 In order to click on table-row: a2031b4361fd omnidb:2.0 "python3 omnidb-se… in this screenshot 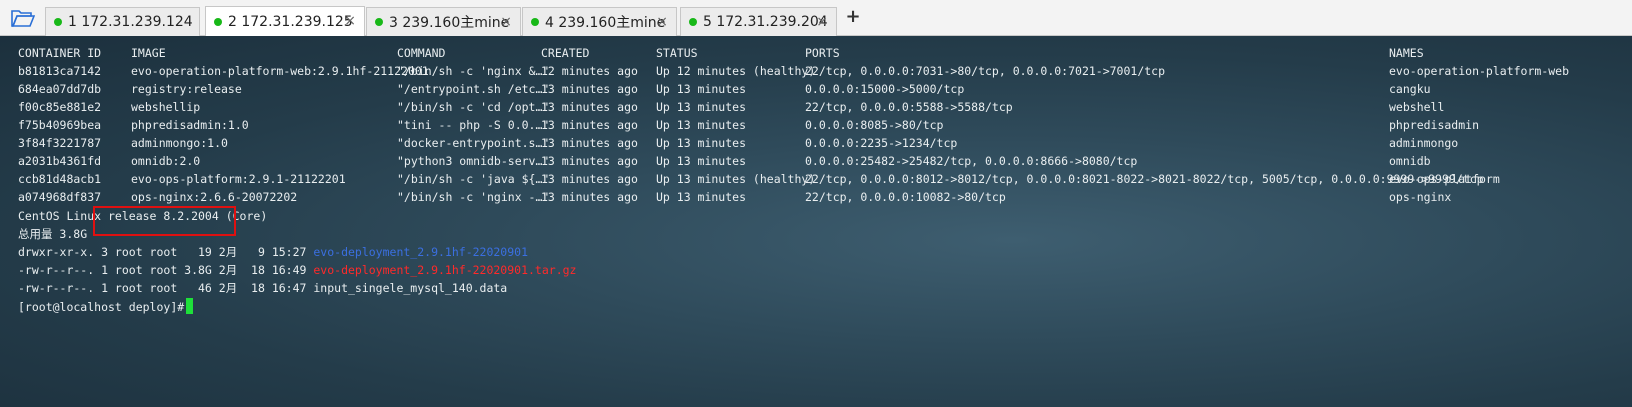, I will do `click(818, 161)`.